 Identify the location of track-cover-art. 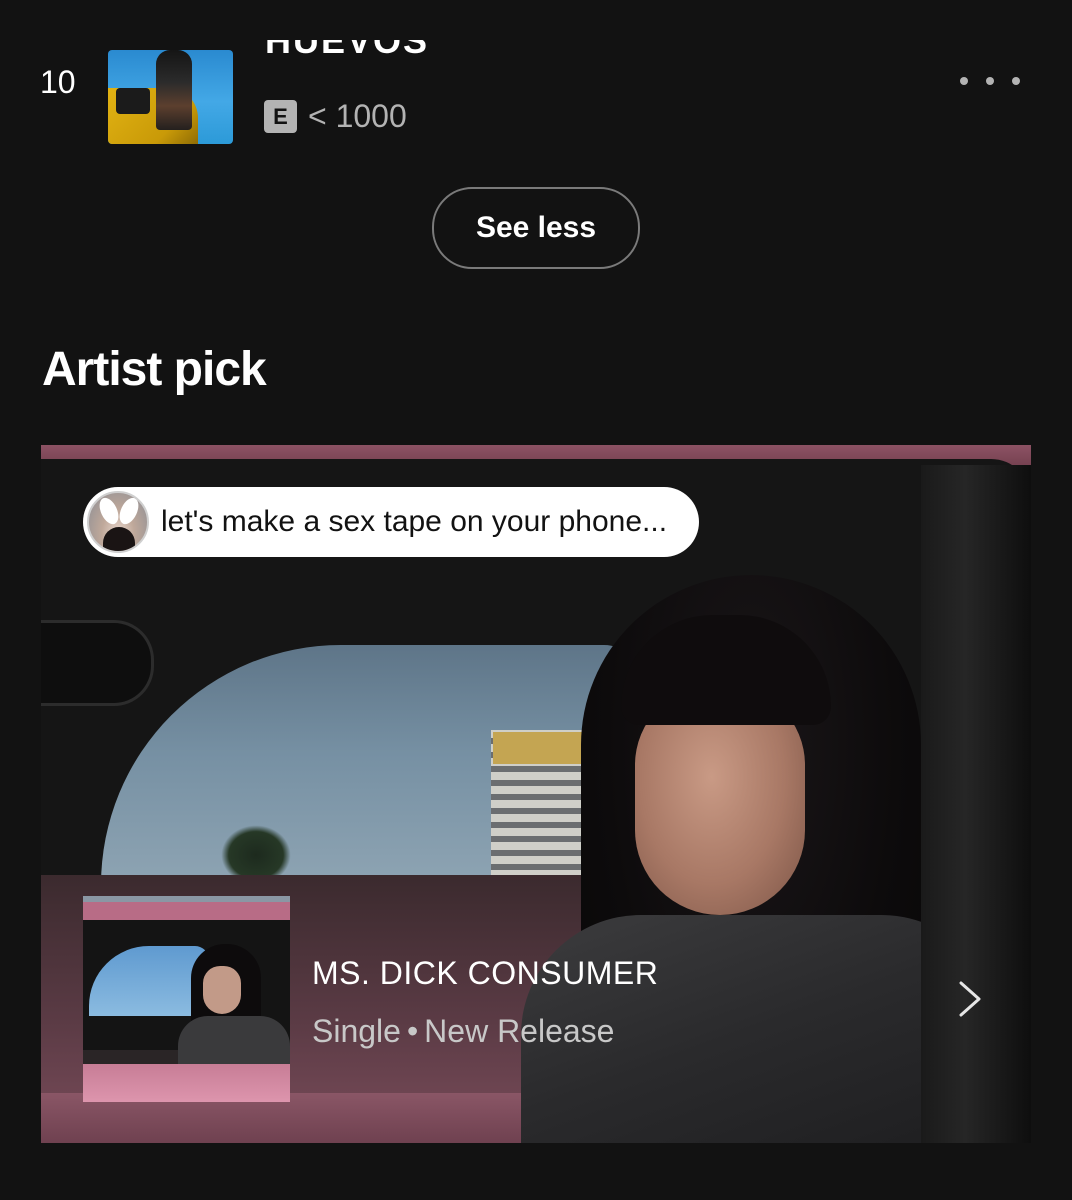
(170, 97).